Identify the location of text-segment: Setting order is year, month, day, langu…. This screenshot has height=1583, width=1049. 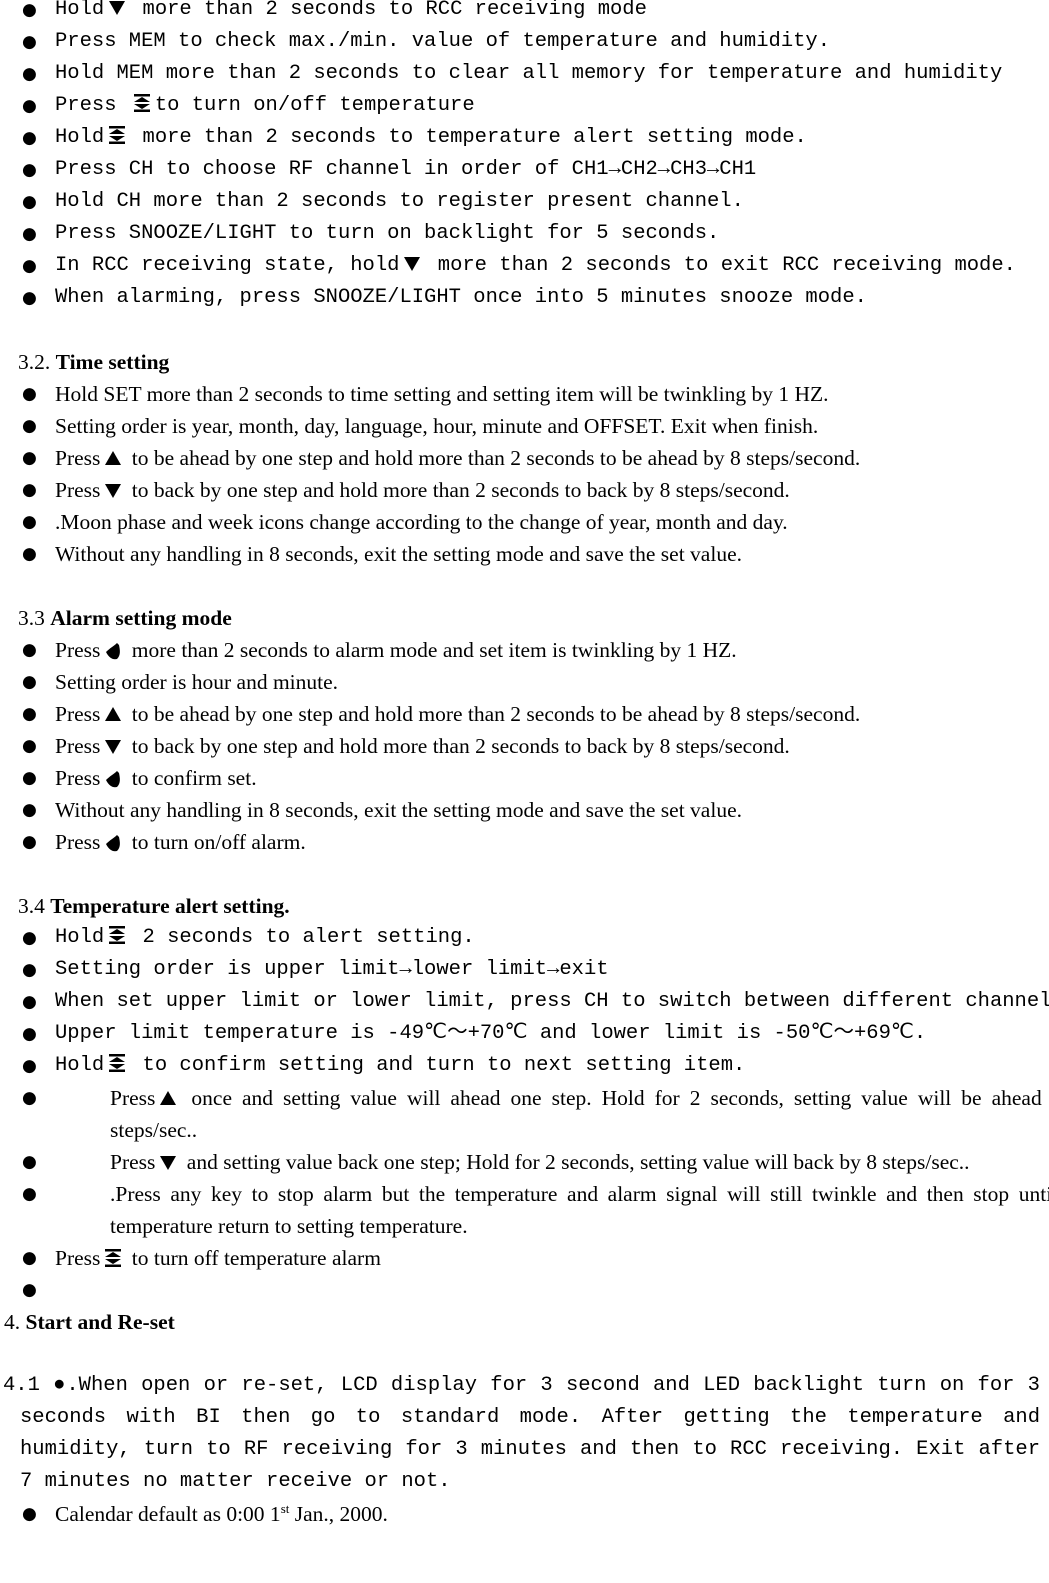
(437, 426).